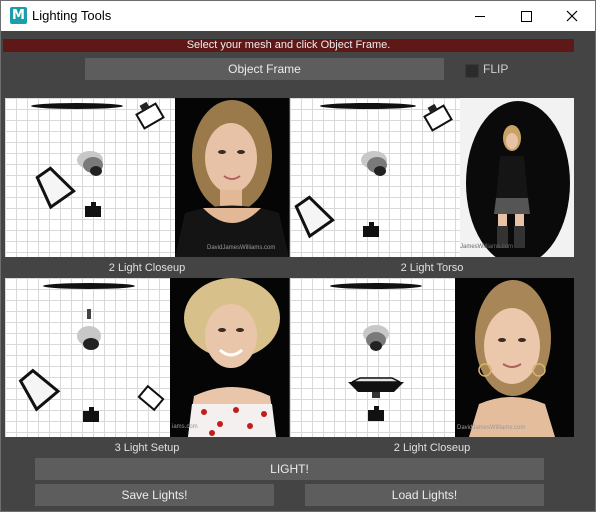 The height and width of the screenshot is (512, 596). Describe the element at coordinates (18, 15) in the screenshot. I see `maya-m-icon: M` at that location.